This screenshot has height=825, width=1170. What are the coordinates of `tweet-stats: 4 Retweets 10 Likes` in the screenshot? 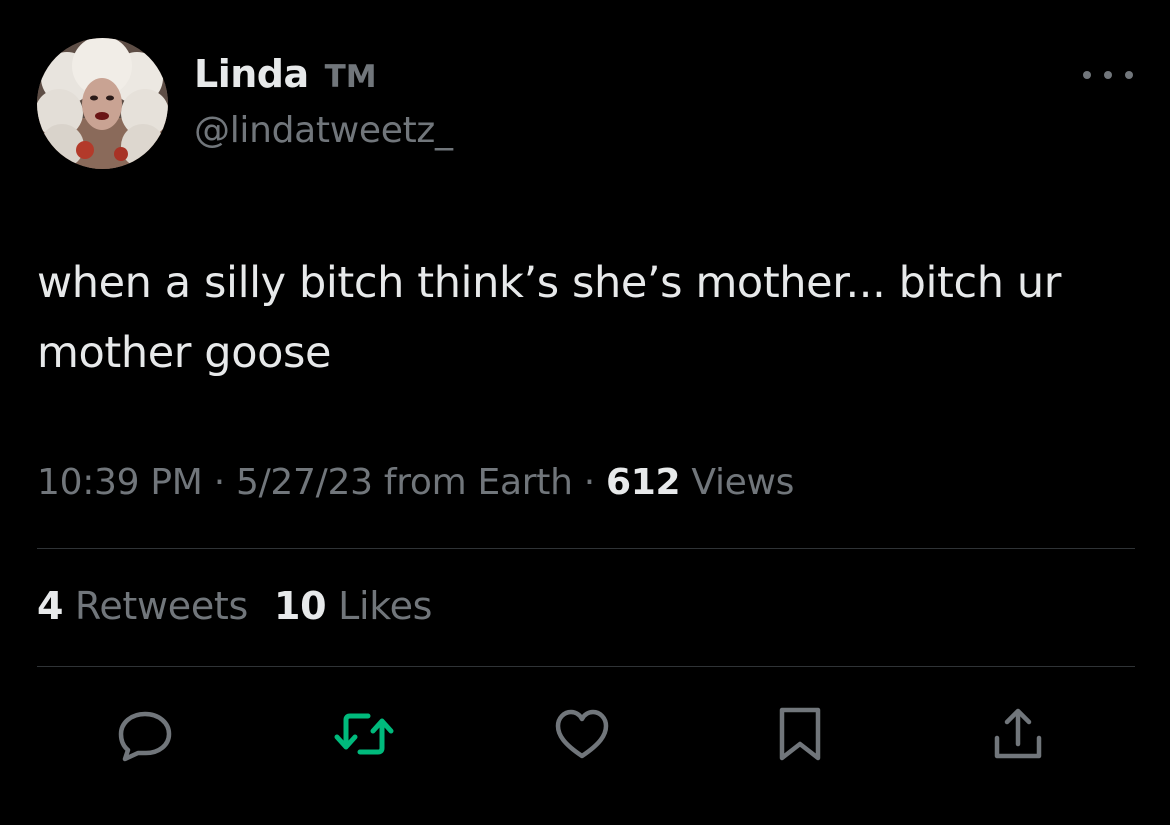 It's located at (234, 606).